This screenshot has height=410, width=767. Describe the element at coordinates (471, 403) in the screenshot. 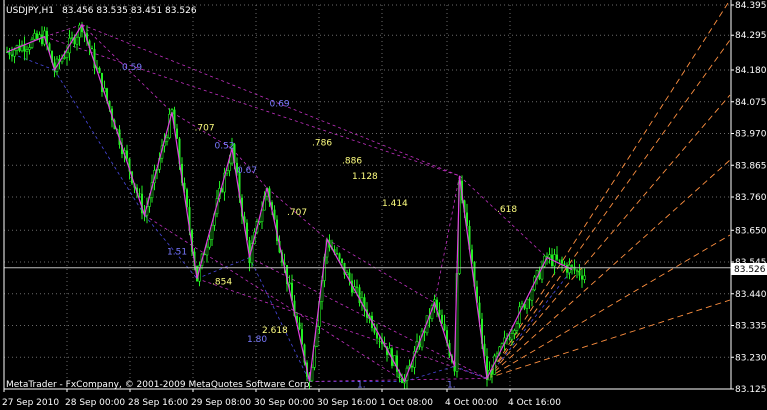

I see `time-tick-label: 4 Oct 00:00` at that location.